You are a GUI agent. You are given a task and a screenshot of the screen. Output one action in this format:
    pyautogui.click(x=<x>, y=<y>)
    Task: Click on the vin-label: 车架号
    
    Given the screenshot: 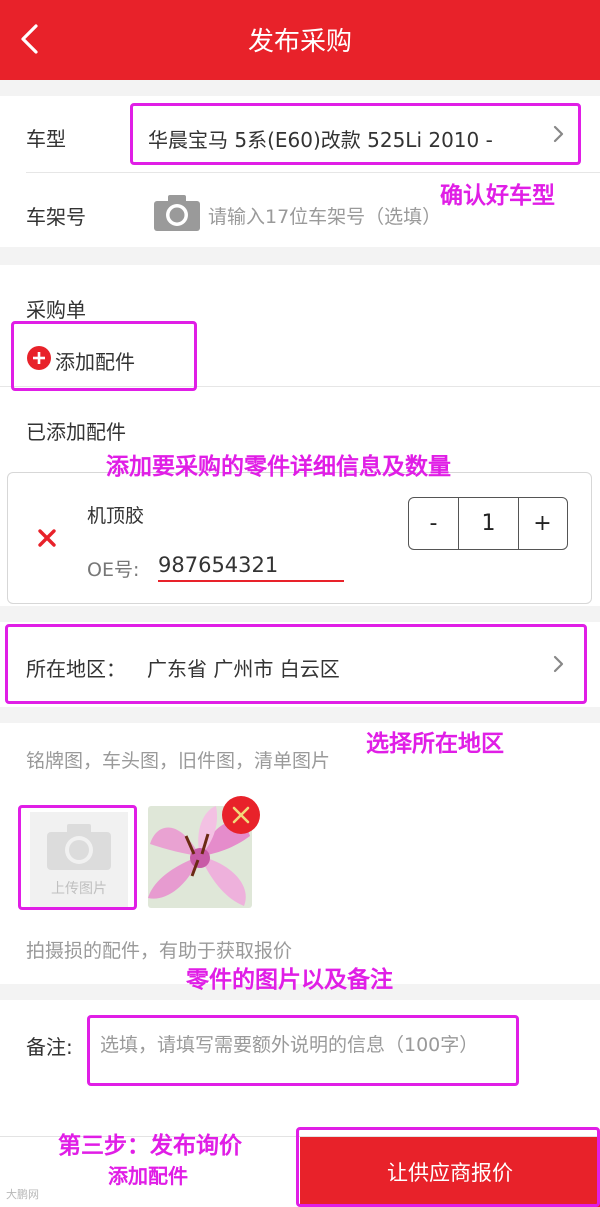 What is the action you would take?
    pyautogui.click(x=56, y=217)
    